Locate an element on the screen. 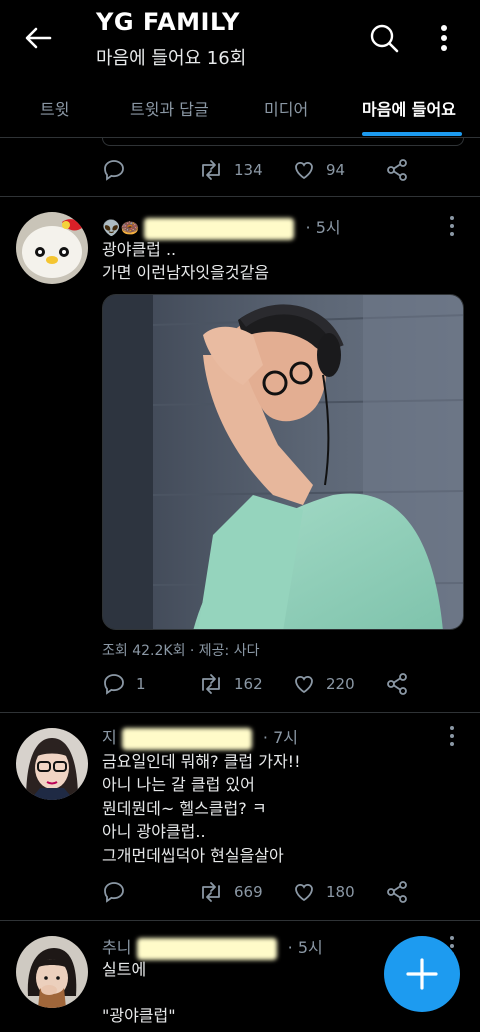 This screenshot has height=1032, width=480. tab-tweets-replies: 트윗과 답글 is located at coordinates (169, 108).